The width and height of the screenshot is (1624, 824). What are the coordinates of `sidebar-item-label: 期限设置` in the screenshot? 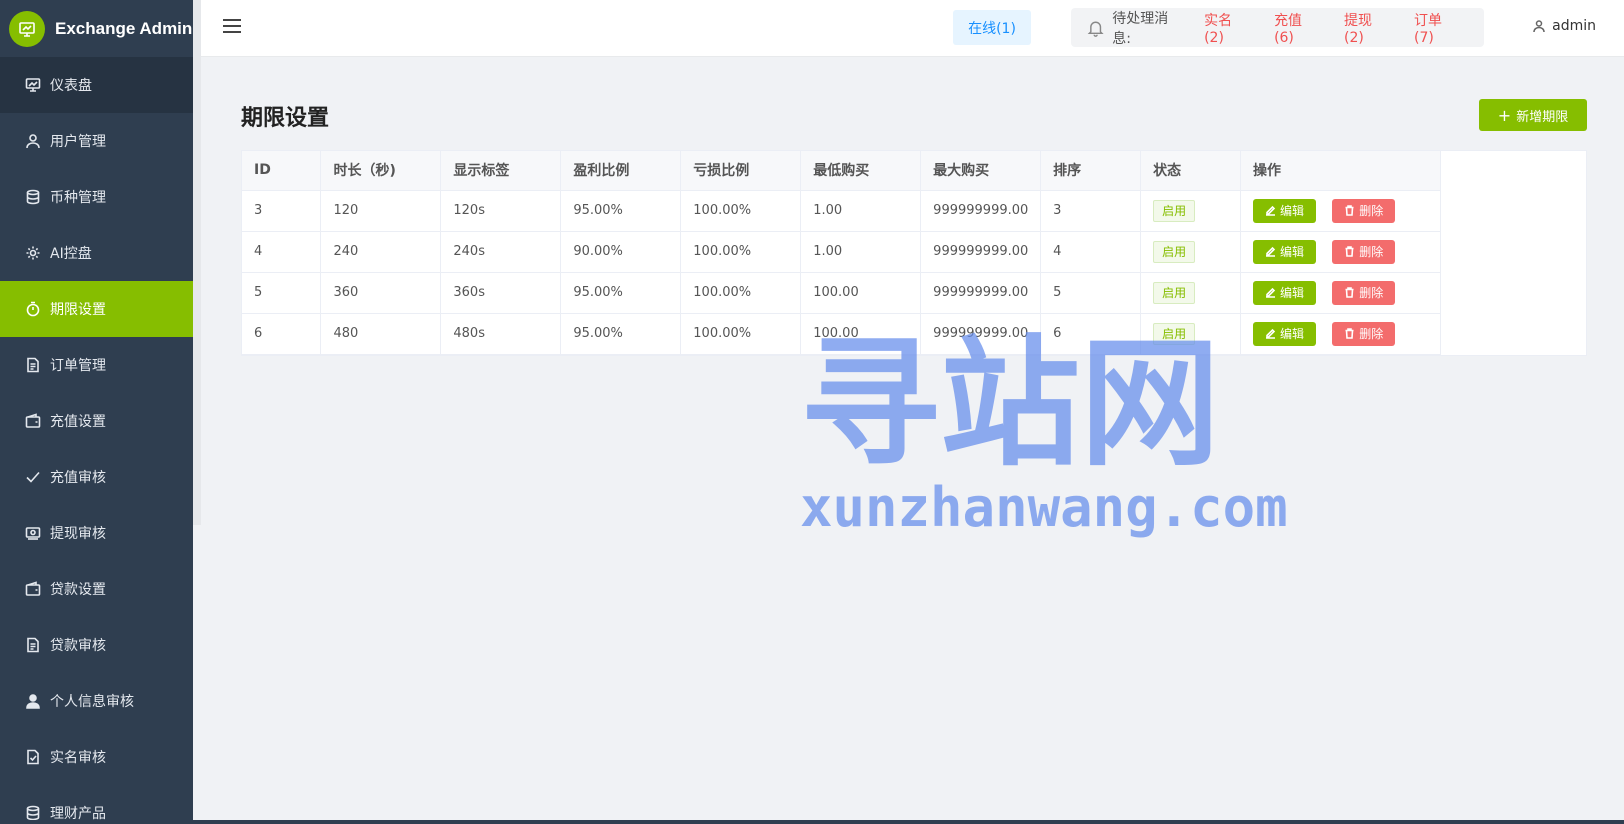 It's located at (78, 310).